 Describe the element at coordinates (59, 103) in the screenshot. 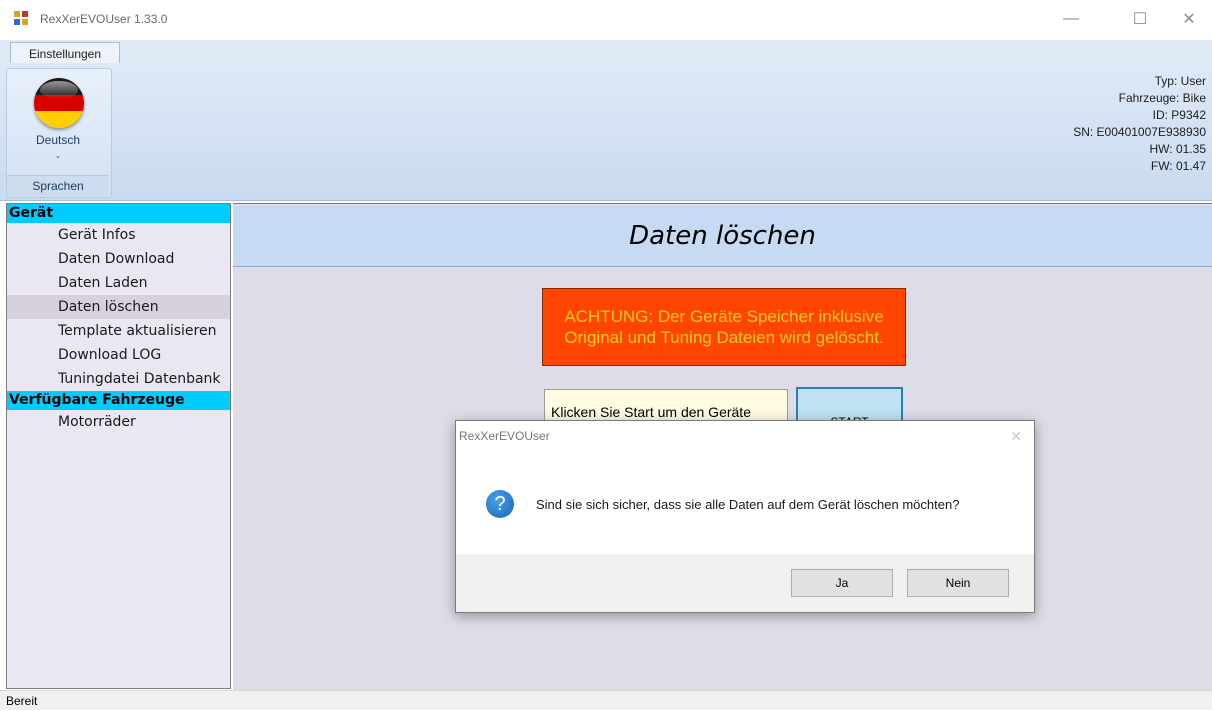

I see `german-flag-icon` at that location.